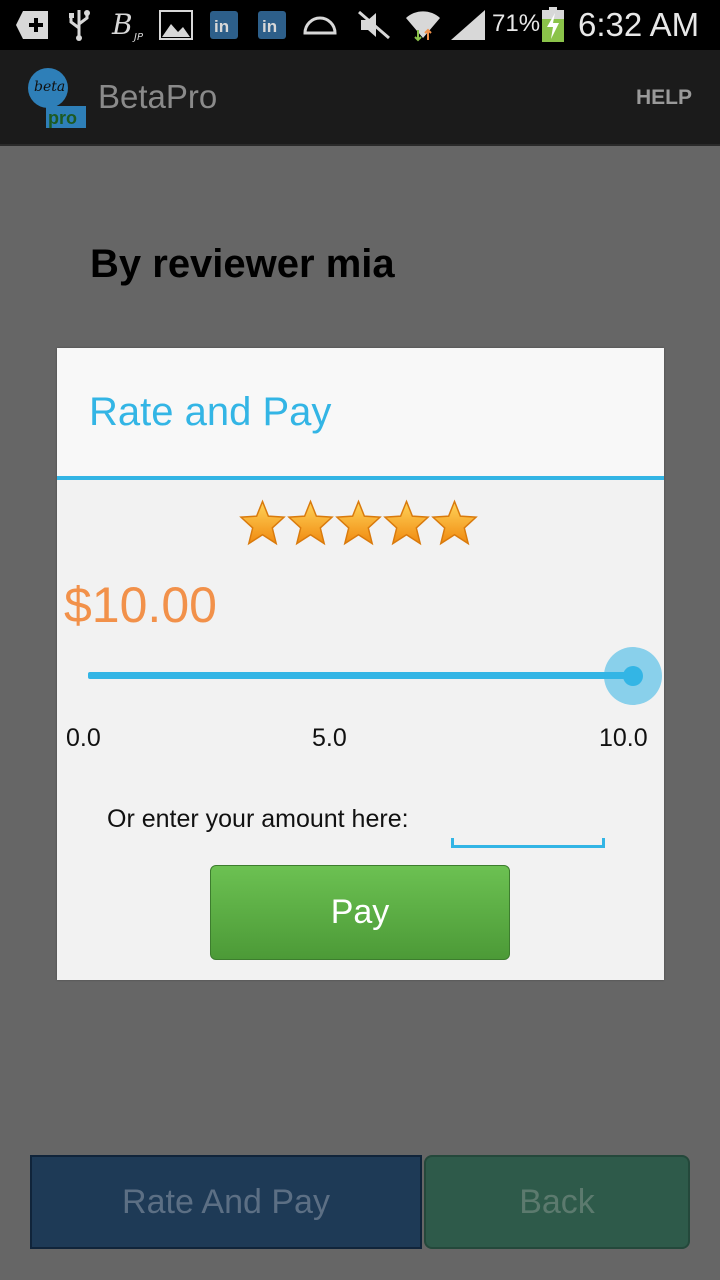  Describe the element at coordinates (423, 25) in the screenshot. I see `wifi-icon` at that location.